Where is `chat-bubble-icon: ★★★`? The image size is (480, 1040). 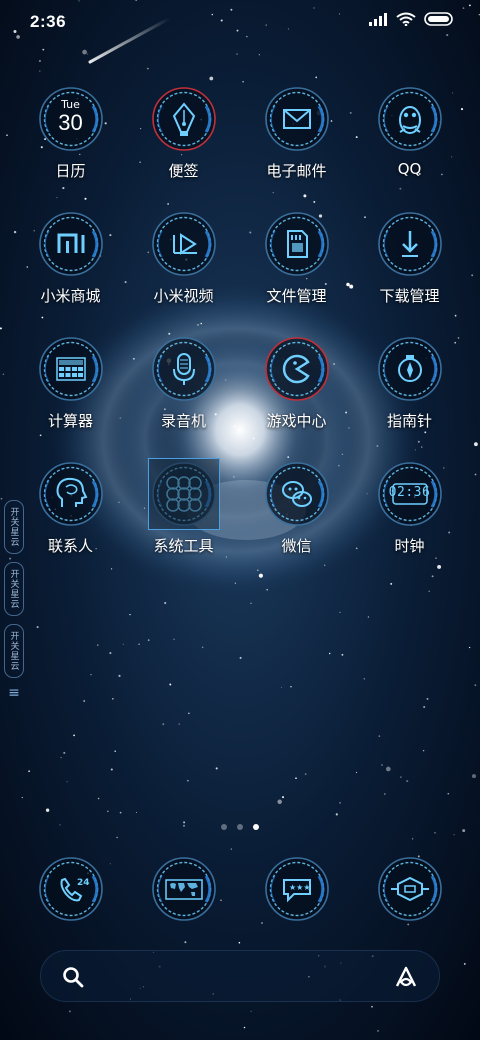
chat-bubble-icon: ★★★ is located at coordinates (297, 889).